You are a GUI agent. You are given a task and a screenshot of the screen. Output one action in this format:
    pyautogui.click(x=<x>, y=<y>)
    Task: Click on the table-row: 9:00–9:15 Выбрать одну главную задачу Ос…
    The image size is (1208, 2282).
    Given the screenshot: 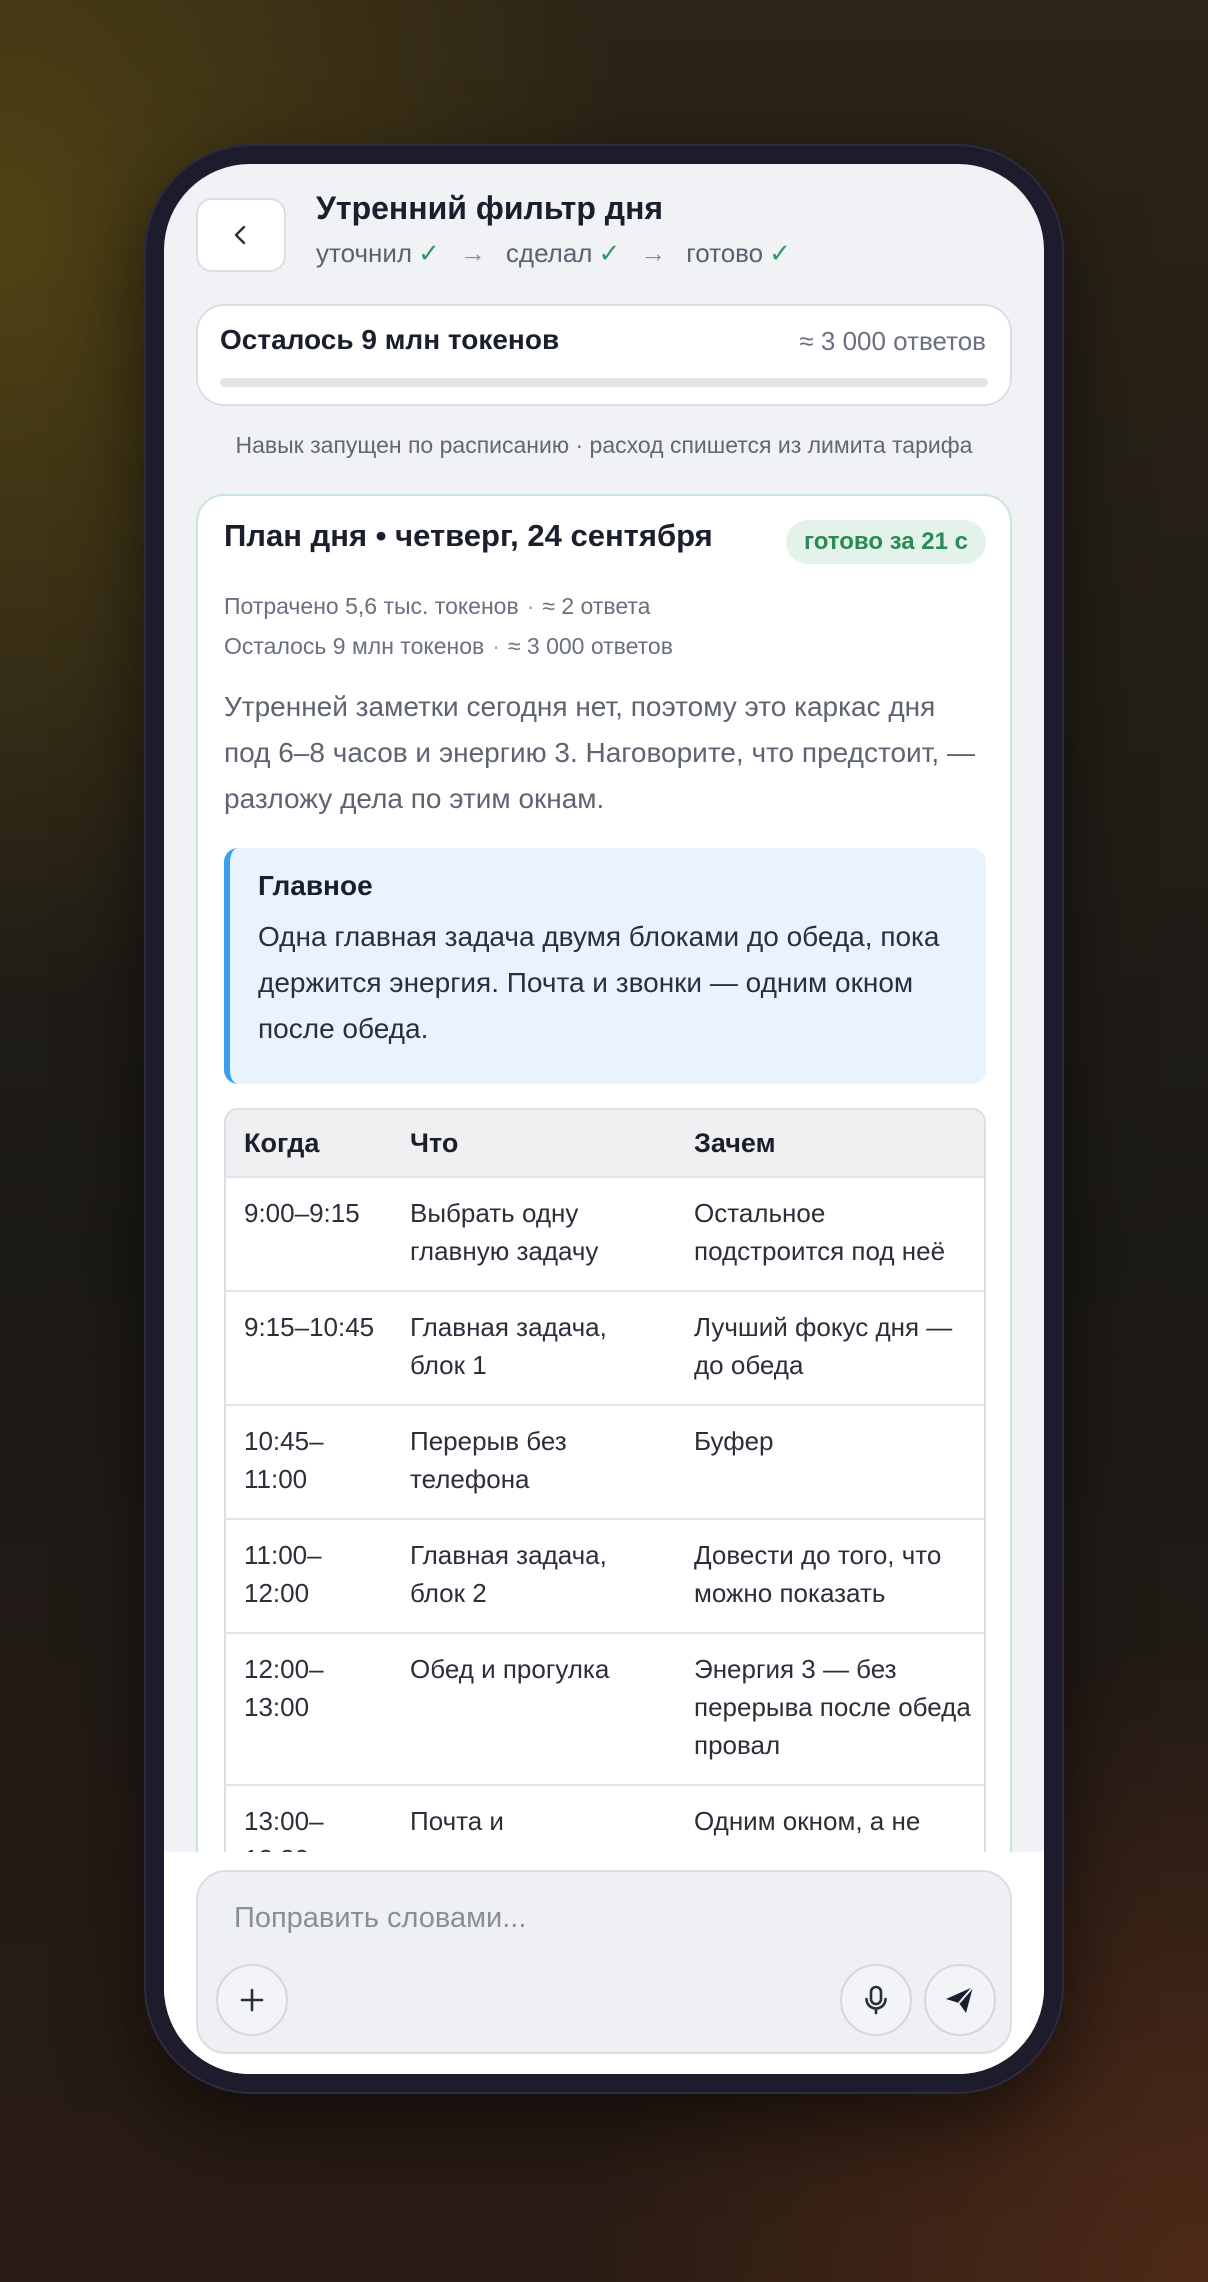 What is the action you would take?
    pyautogui.click(x=605, y=1233)
    